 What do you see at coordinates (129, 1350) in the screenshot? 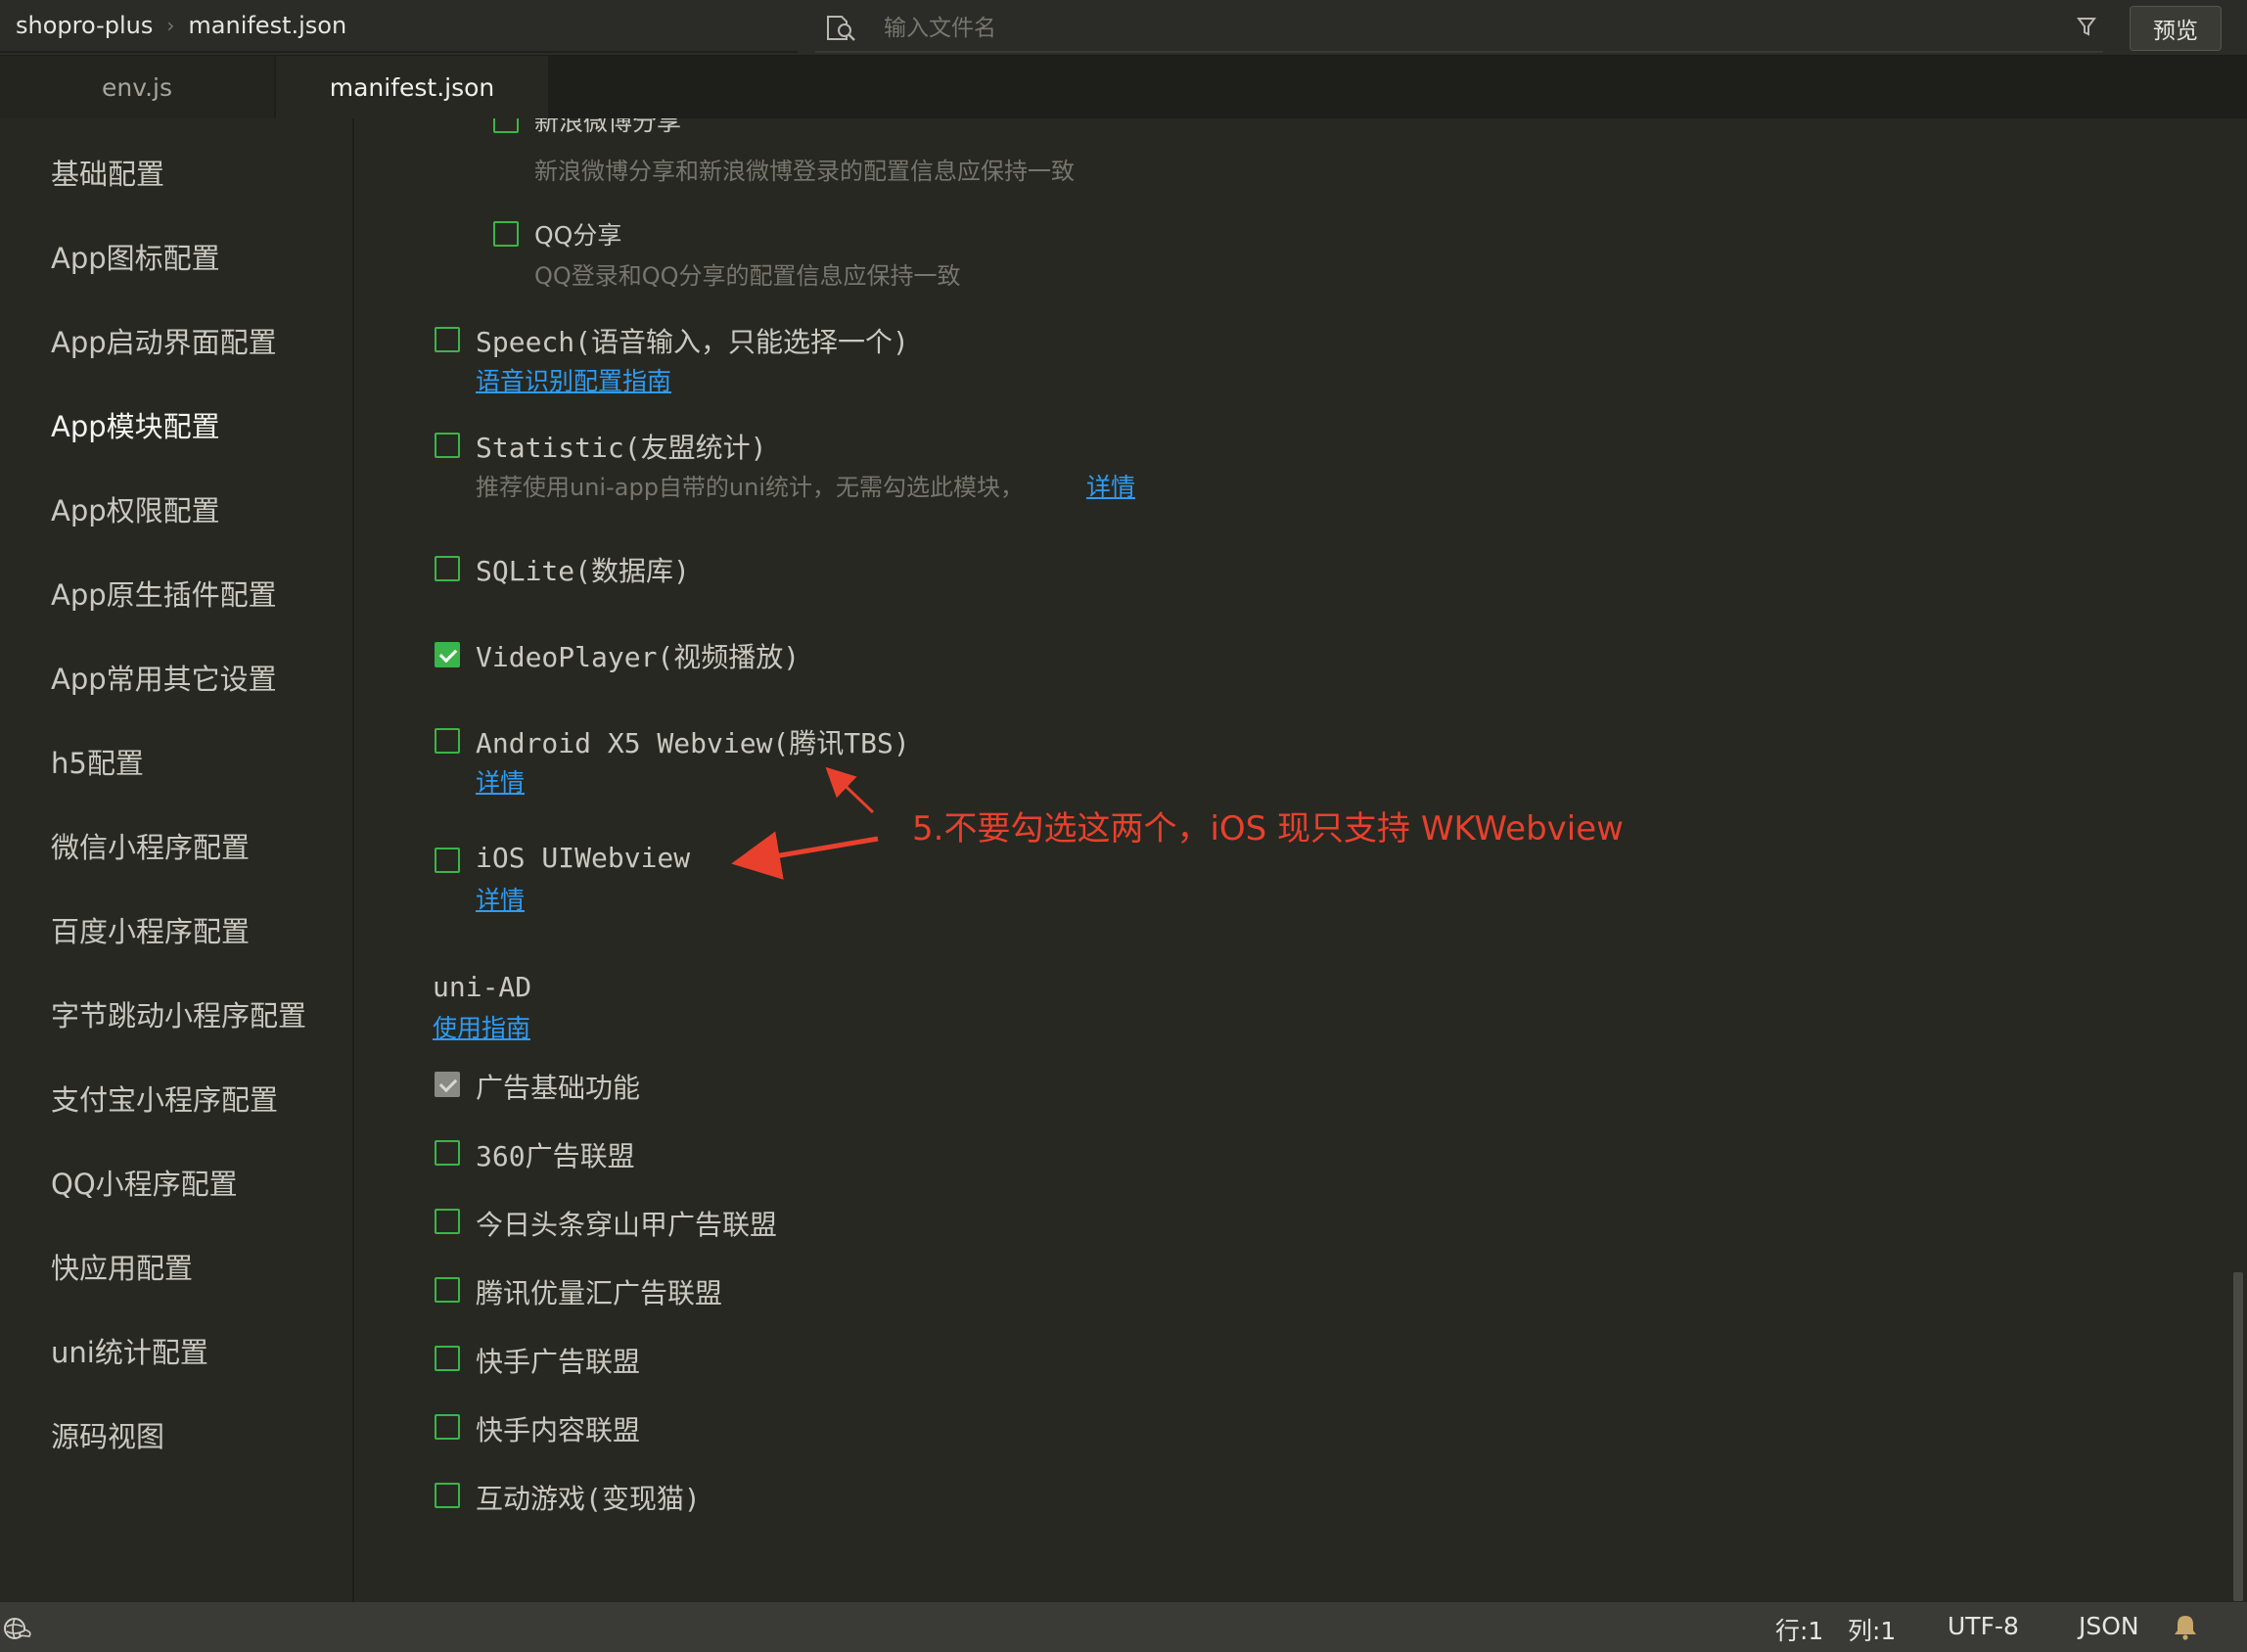
I see `sidebar-item-uni-stat: uni统计配置` at bounding box center [129, 1350].